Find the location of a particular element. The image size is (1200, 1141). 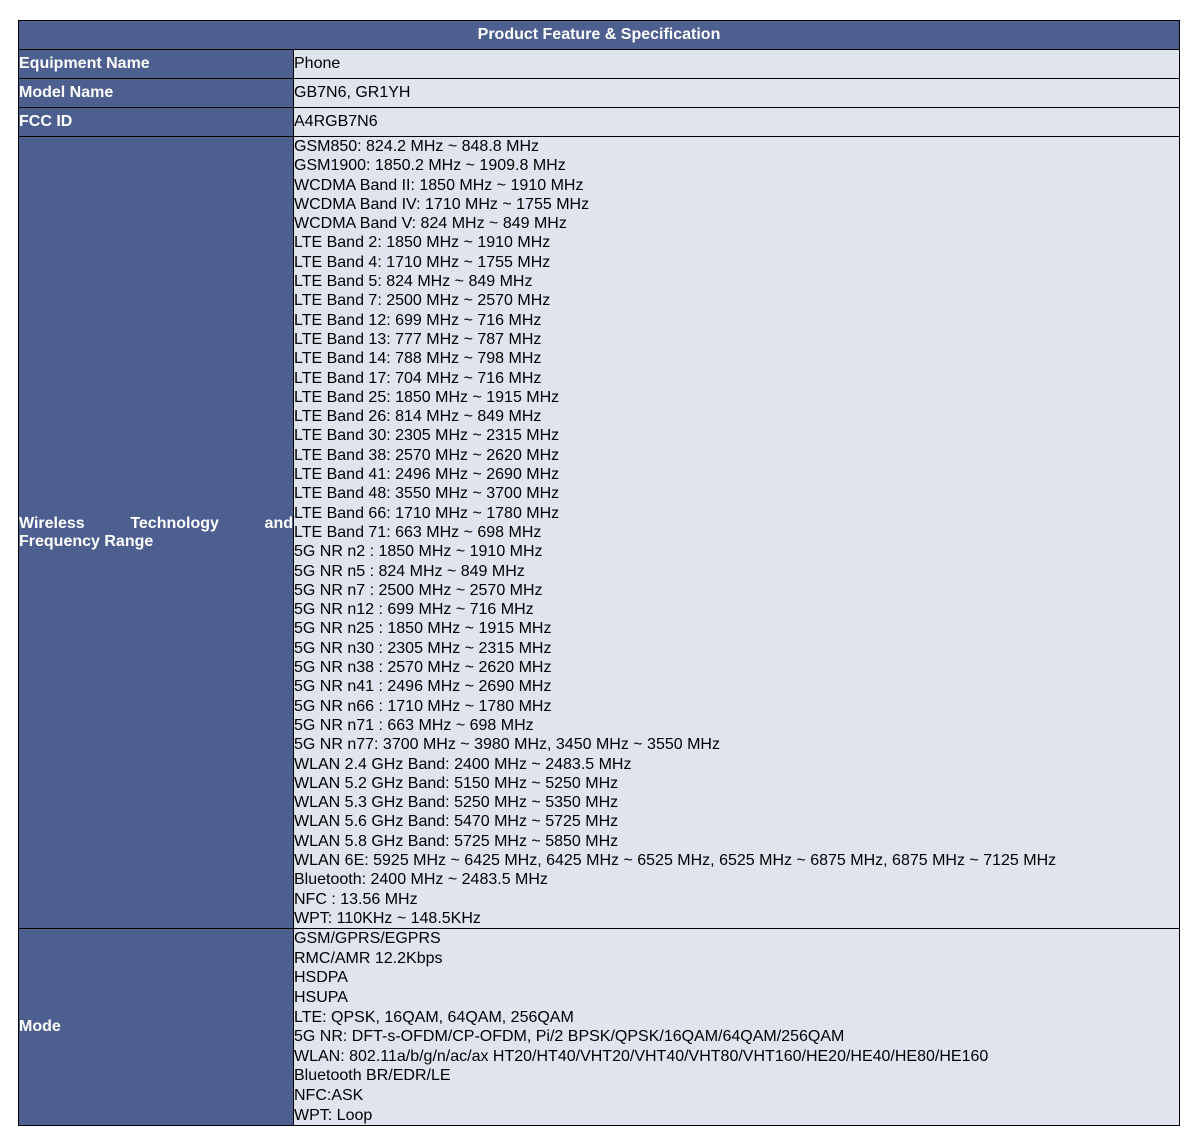

mode-line: GSM/GPRS/EGPRS is located at coordinates (367, 939).